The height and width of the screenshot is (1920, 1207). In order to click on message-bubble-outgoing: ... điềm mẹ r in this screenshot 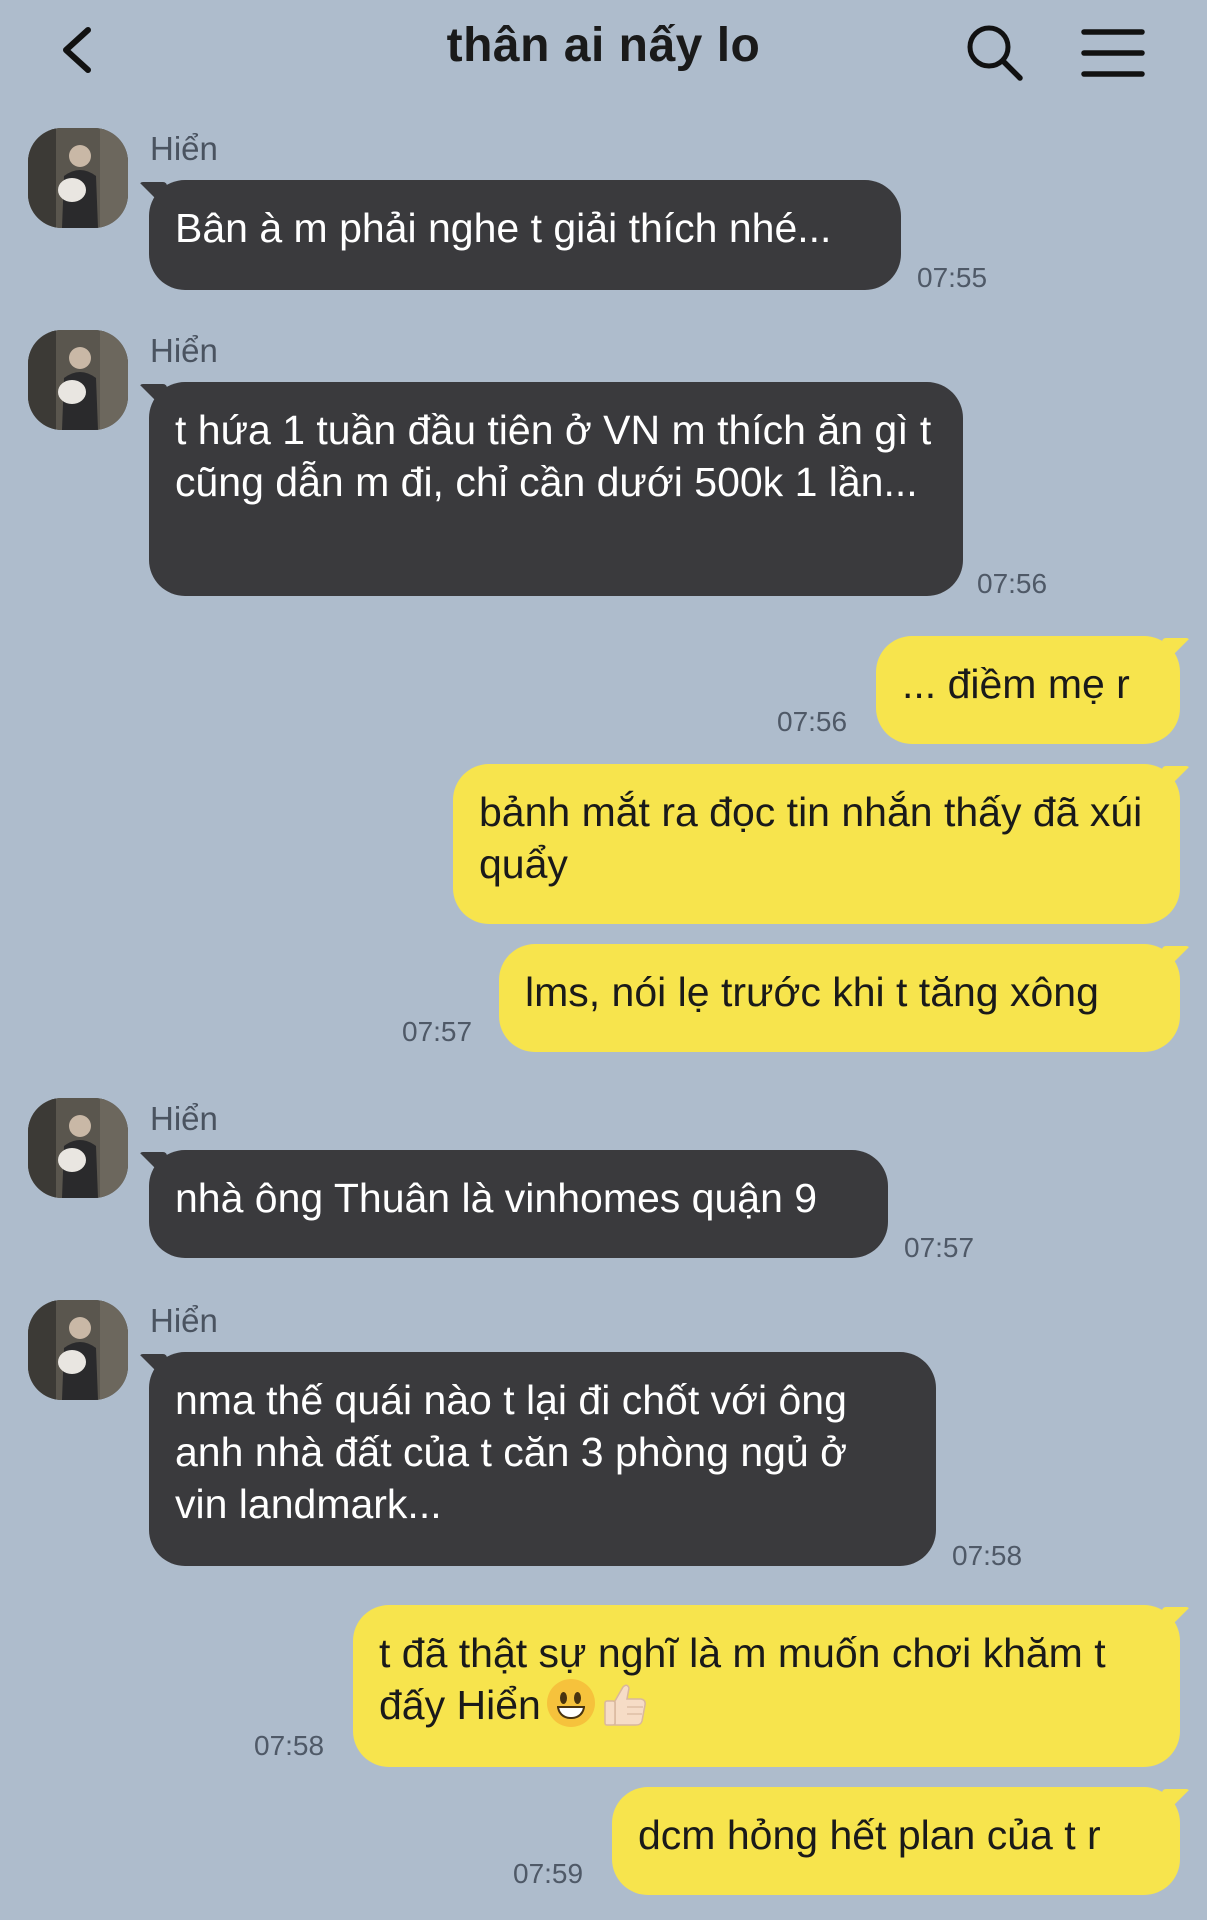, I will do `click(1028, 690)`.